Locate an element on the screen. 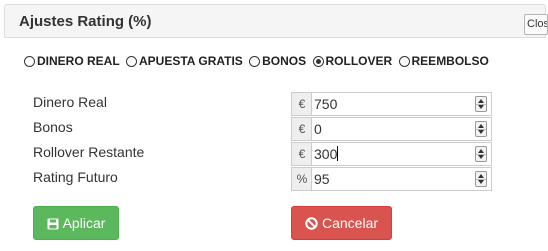 The height and width of the screenshot is (251, 548). radio-apuesta-gratis-label: APUESTA GRATIS is located at coordinates (191, 60).